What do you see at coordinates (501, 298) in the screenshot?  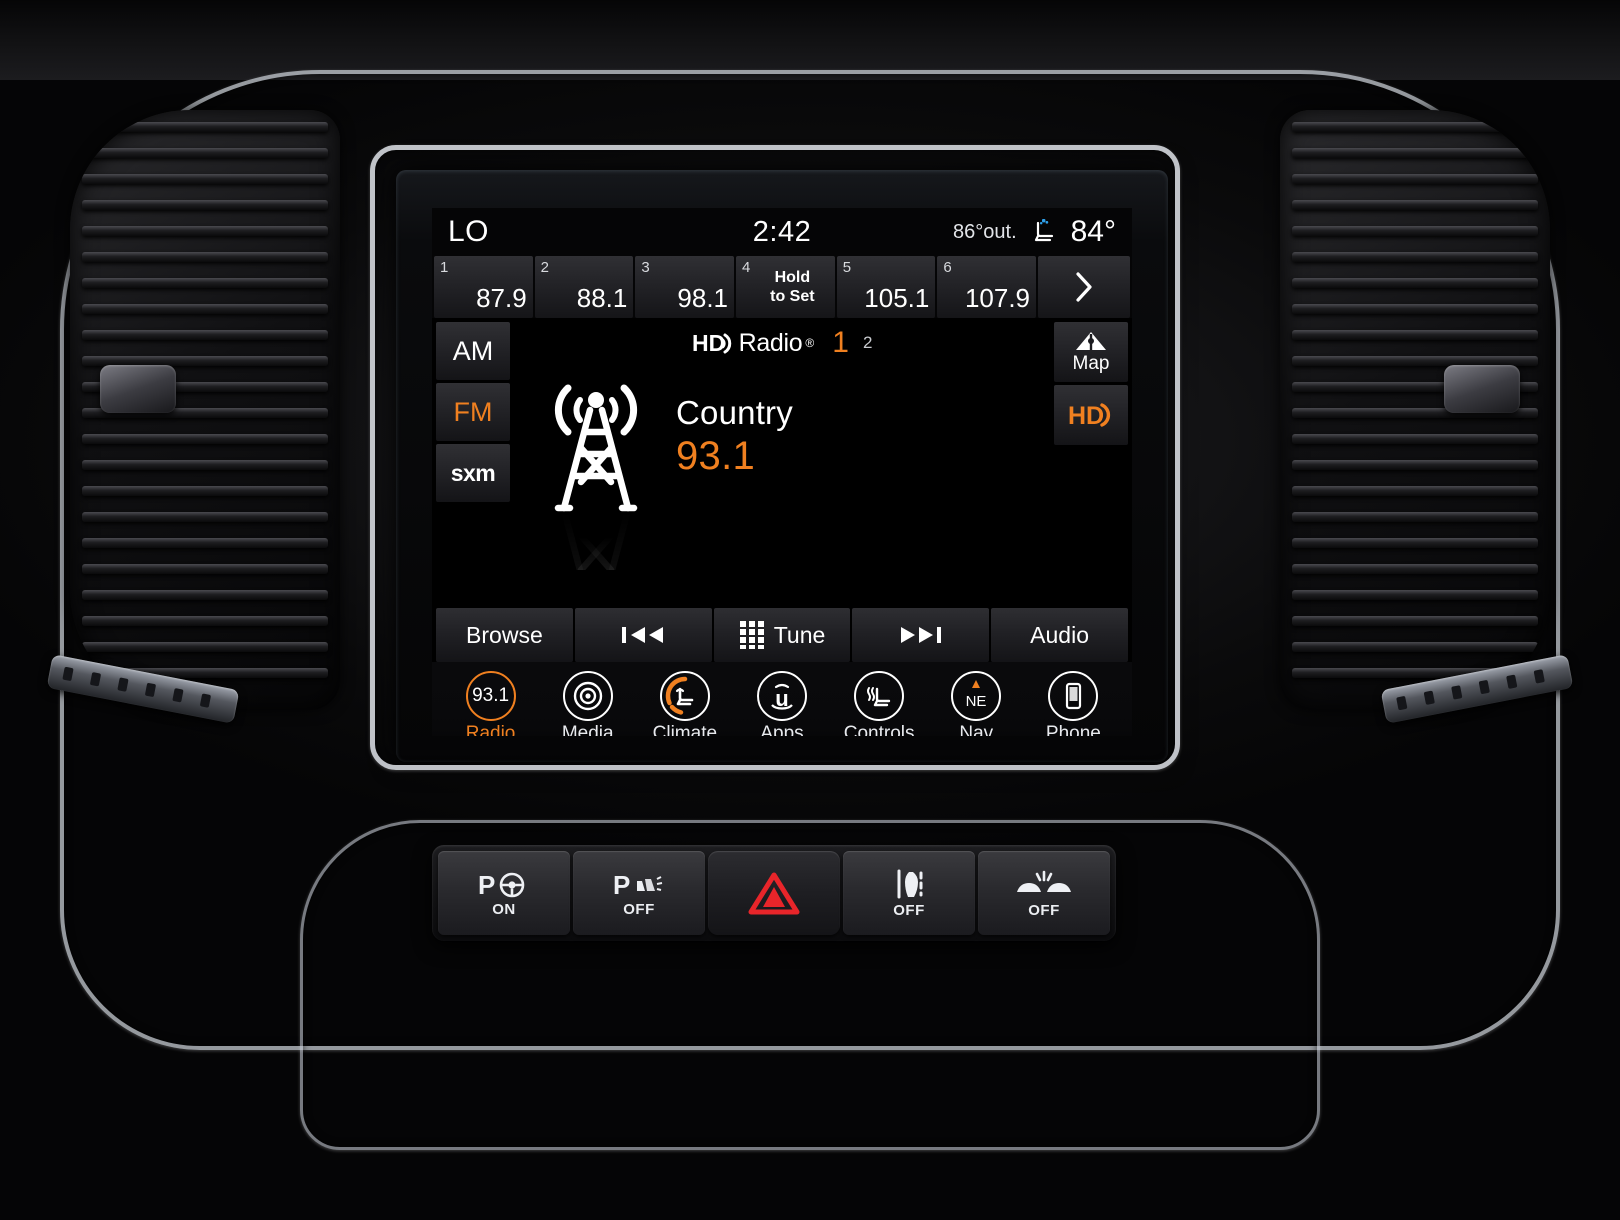 I see `preset-frequency: 87.9` at bounding box center [501, 298].